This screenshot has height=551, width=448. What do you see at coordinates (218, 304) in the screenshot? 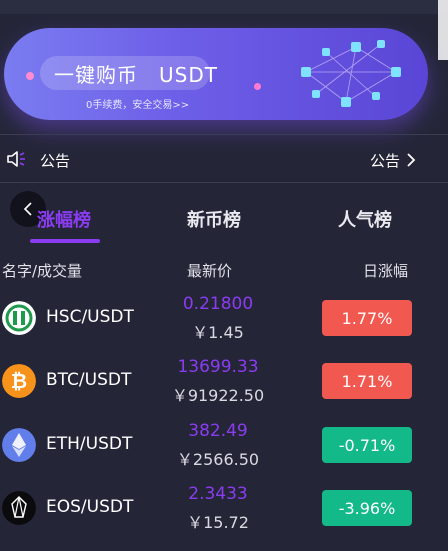
I see `latest-price: 0.21800` at bounding box center [218, 304].